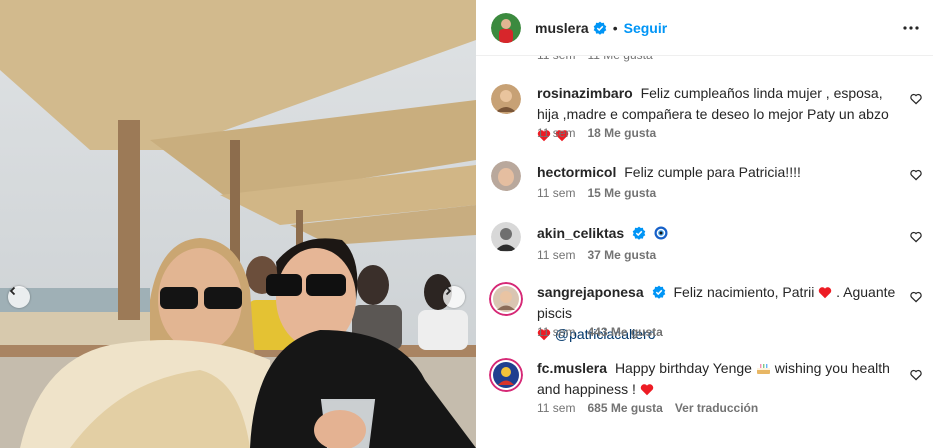 The width and height of the screenshot is (933, 448). What do you see at coordinates (621, 193) in the screenshot?
I see `comment-likes: 15 Me gusta` at bounding box center [621, 193].